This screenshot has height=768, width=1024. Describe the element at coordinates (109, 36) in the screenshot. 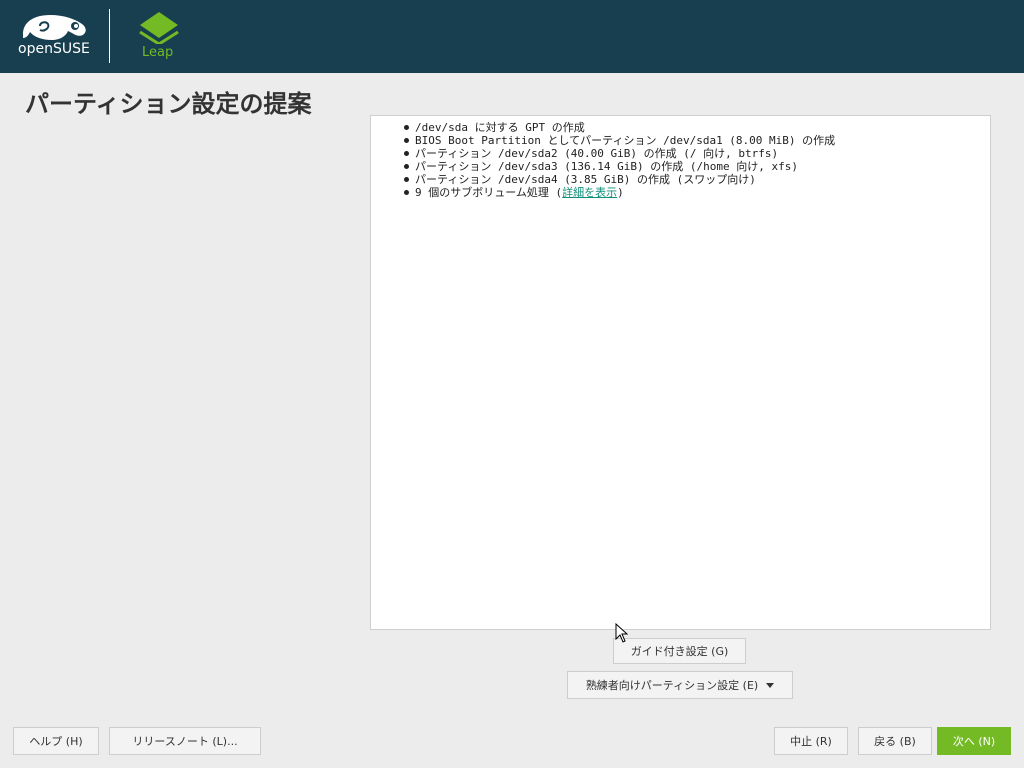

I see `logo-divider` at that location.